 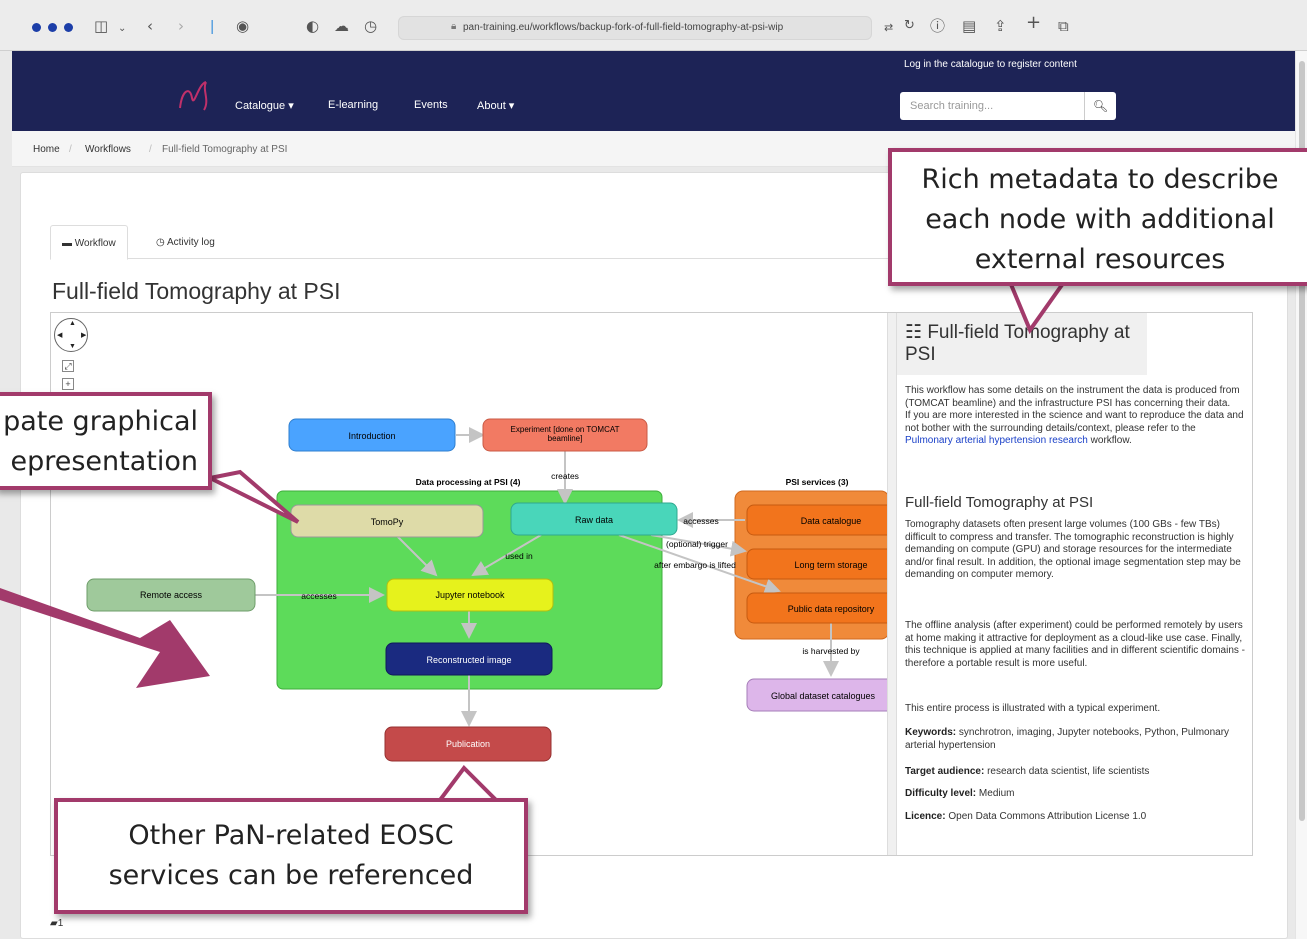 I want to click on callout-graphical-line1: pate graphical, so click(x=100, y=421).